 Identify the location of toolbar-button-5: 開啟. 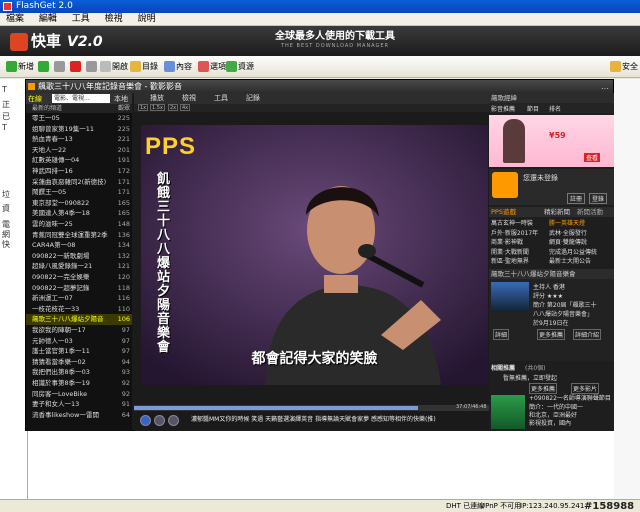
(114, 67).